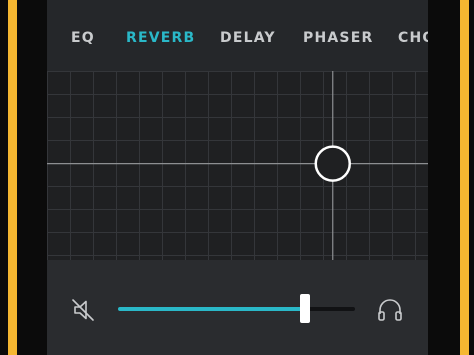 Image resolution: width=474 pixels, height=355 pixels. Describe the element at coordinates (338, 38) in the screenshot. I see `tab-phaser: PHASER` at that location.